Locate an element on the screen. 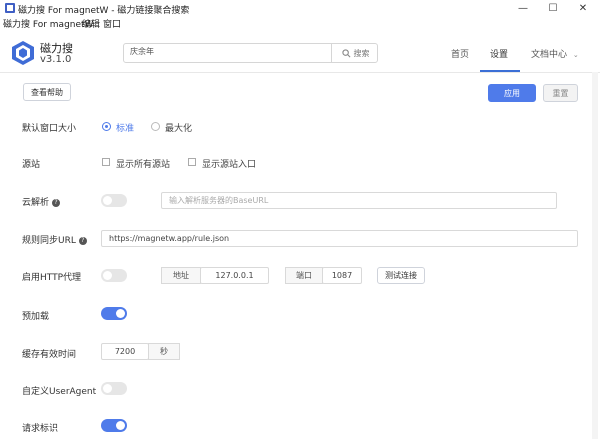 The height and width of the screenshot is (439, 600). checkbox-show-source-entry is located at coordinates (192, 162).